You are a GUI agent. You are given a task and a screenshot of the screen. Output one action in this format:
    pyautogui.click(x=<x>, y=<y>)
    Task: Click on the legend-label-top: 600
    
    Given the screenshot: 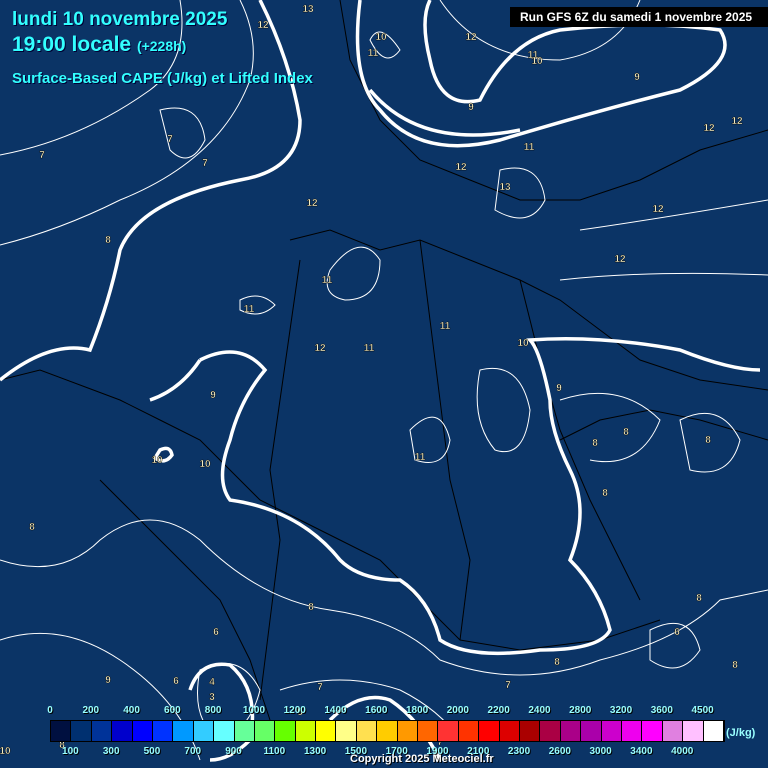 What is the action you would take?
    pyautogui.click(x=172, y=710)
    